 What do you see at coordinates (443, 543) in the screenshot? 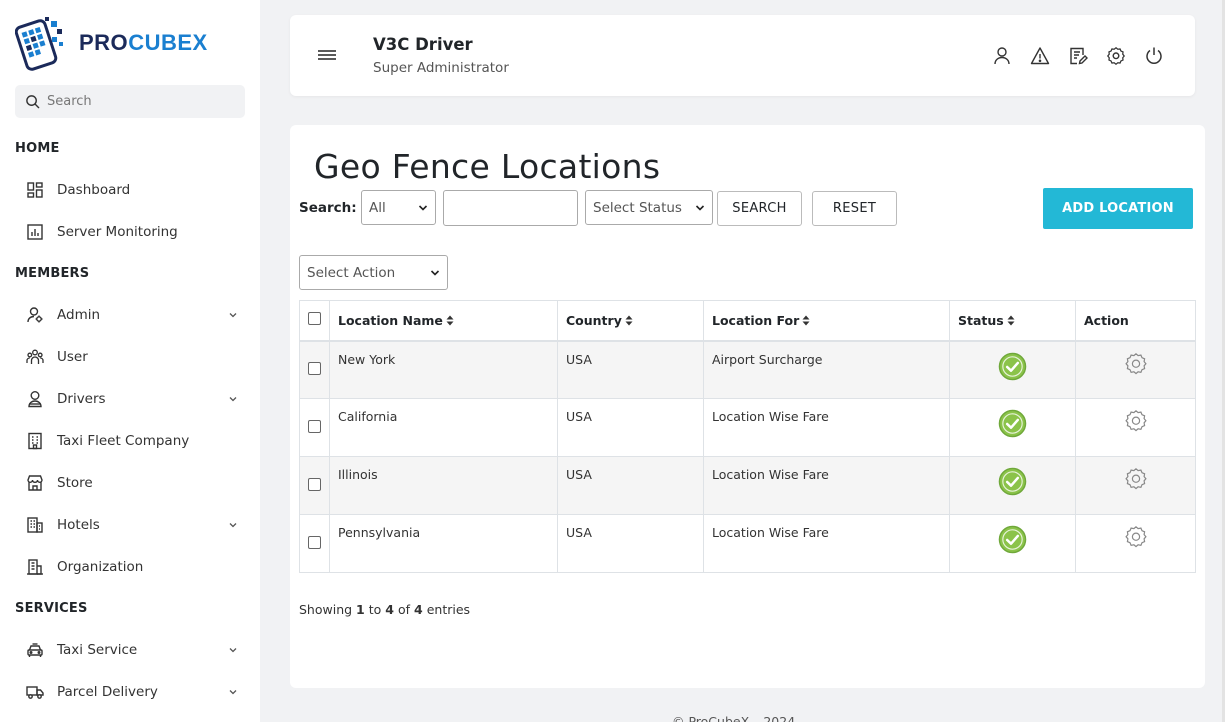
I see `cell-location-name: Pennsylvania` at bounding box center [443, 543].